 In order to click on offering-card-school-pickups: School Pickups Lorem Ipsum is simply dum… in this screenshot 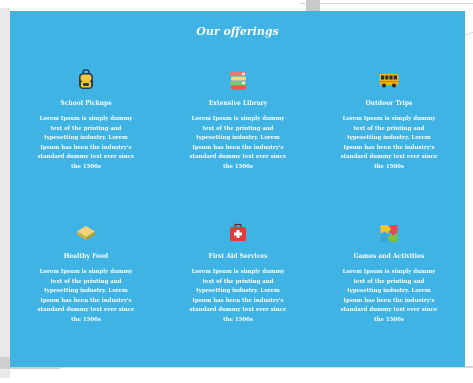, I will do `click(86, 121)`.